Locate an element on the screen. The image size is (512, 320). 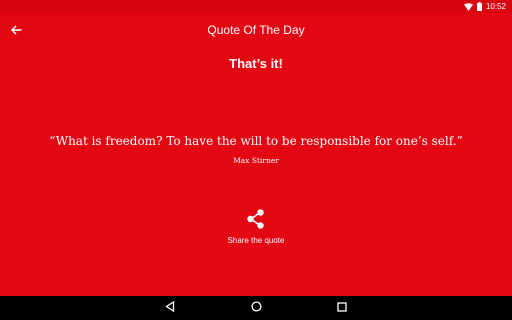
page-heading: That’s it! is located at coordinates (256, 63).